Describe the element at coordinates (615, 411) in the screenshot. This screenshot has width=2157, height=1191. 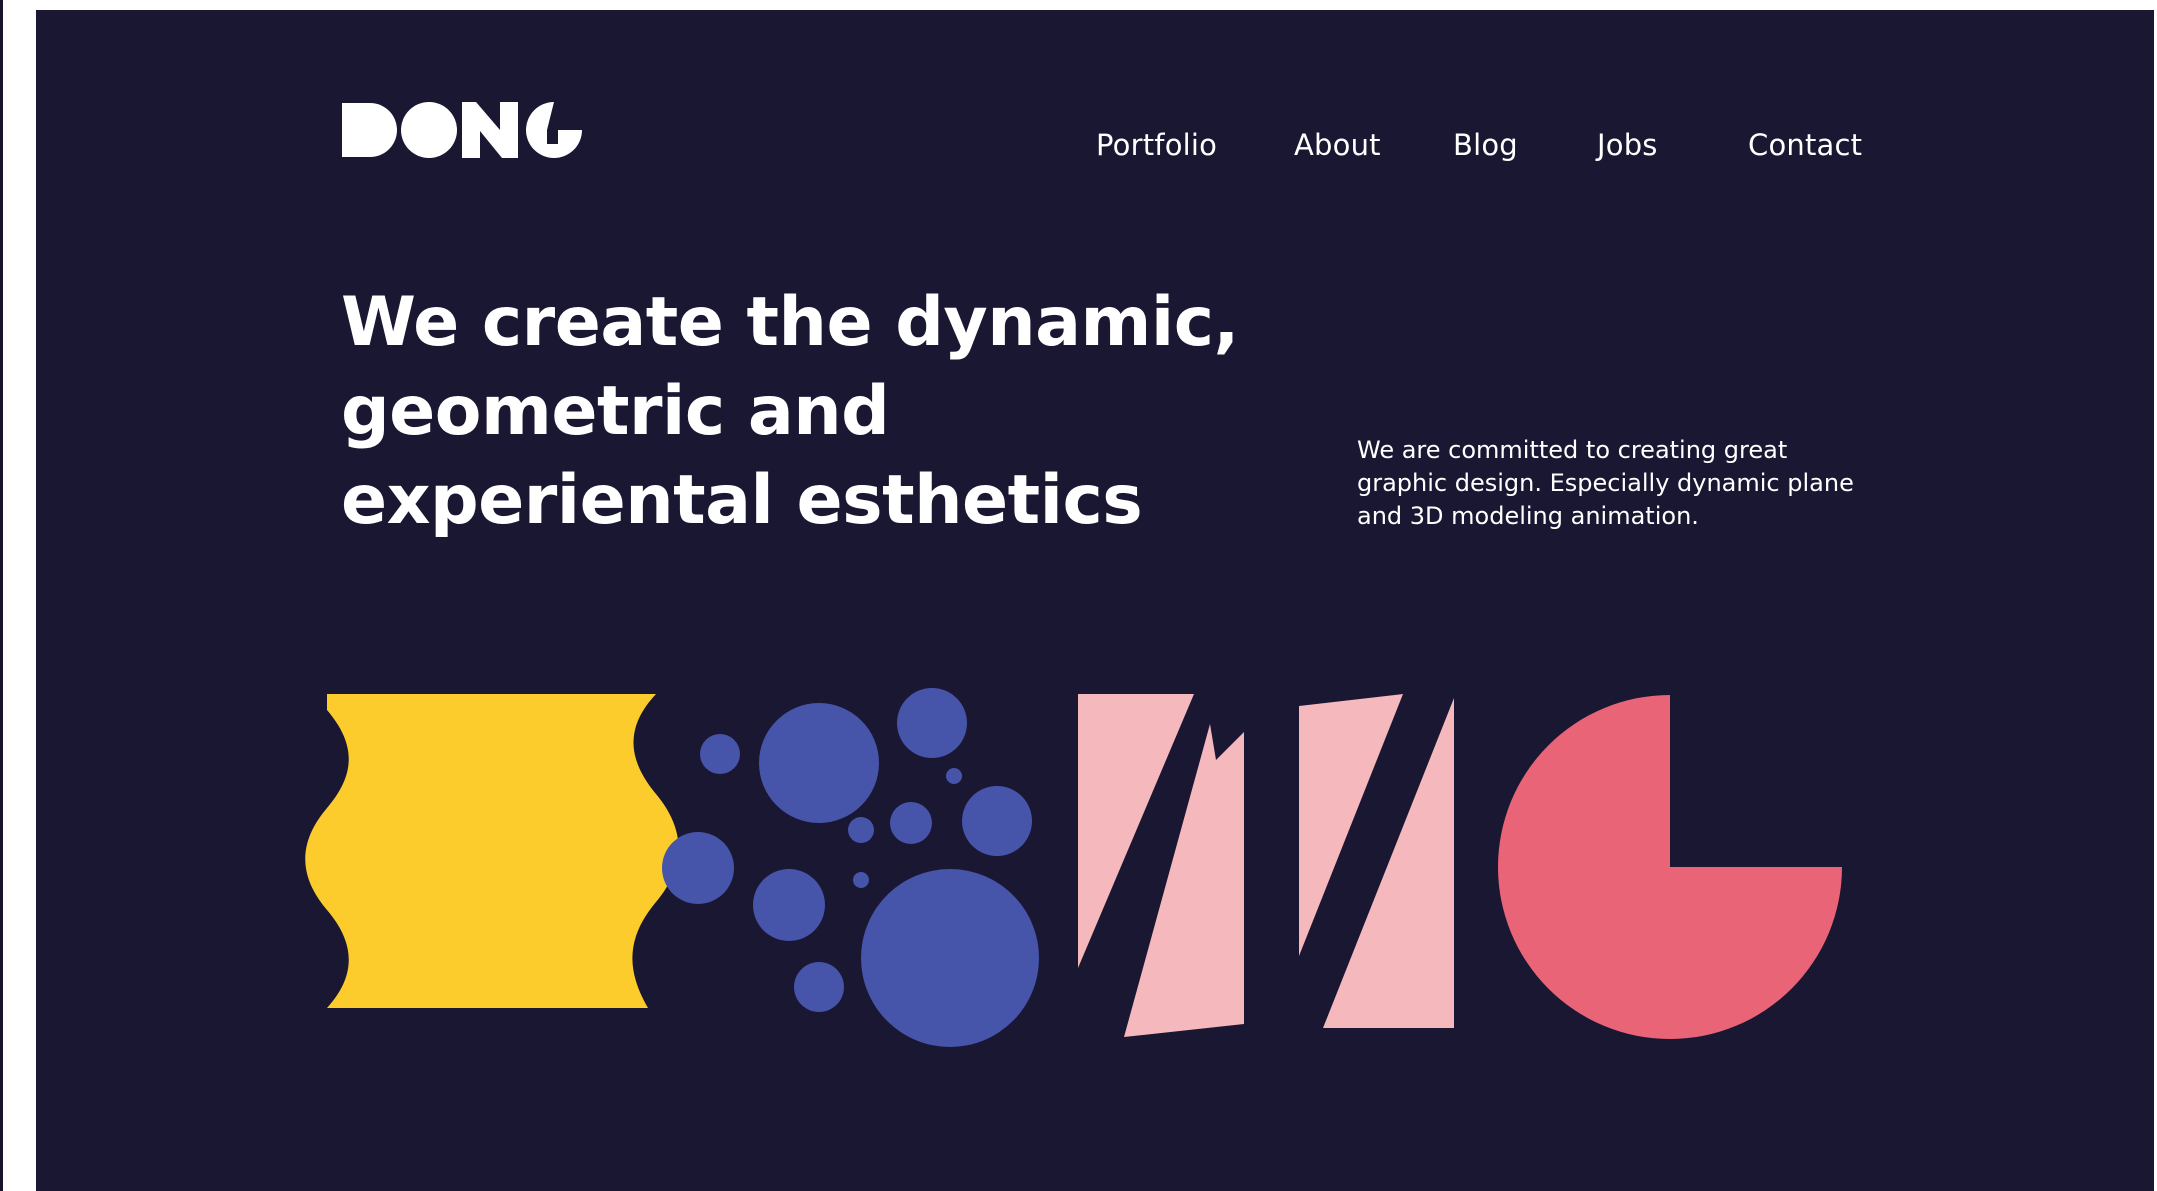
I see `hero-heading-line: geometric and` at that location.